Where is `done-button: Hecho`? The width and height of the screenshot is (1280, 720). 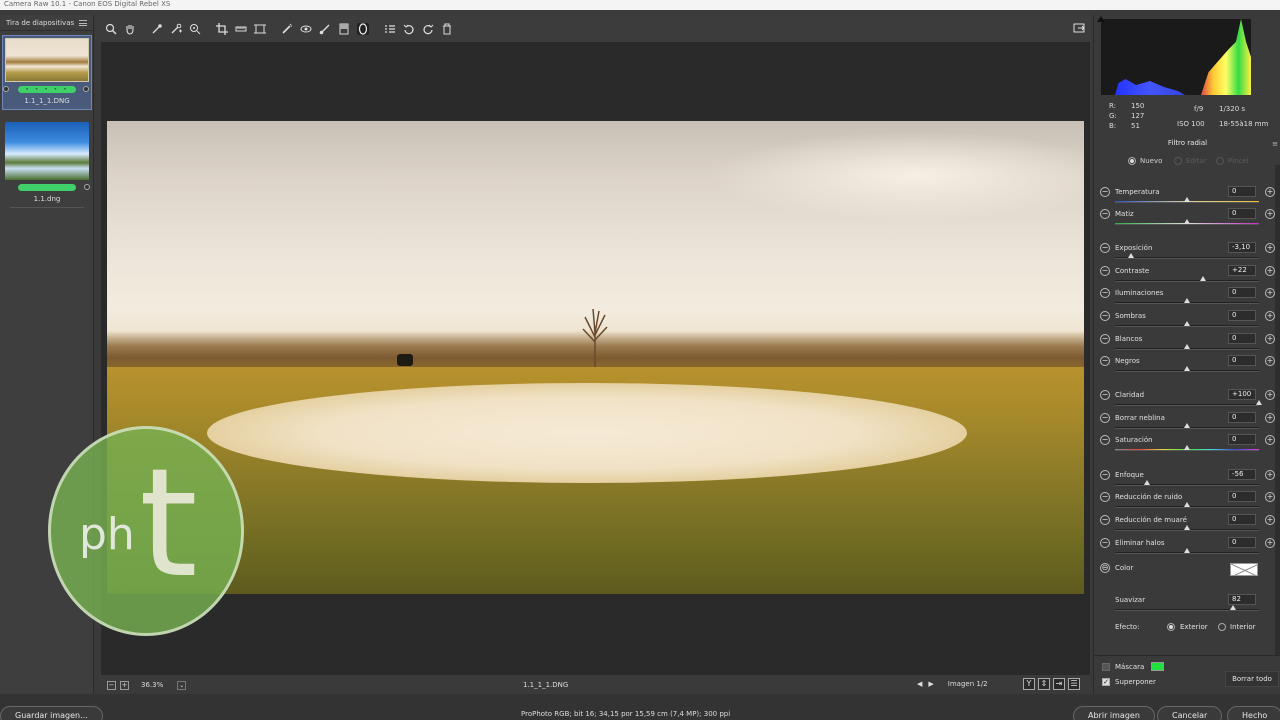 done-button: Hecho is located at coordinates (1253, 713).